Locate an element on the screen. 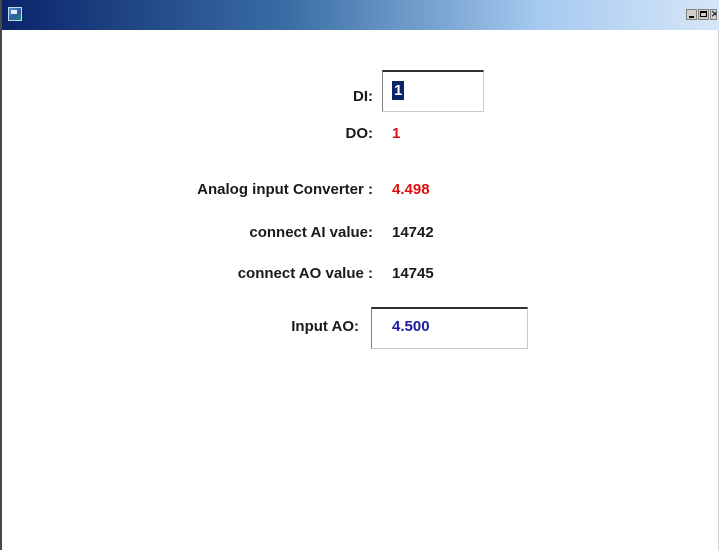  connect-ao-value: 14745 is located at coordinates (413, 273).